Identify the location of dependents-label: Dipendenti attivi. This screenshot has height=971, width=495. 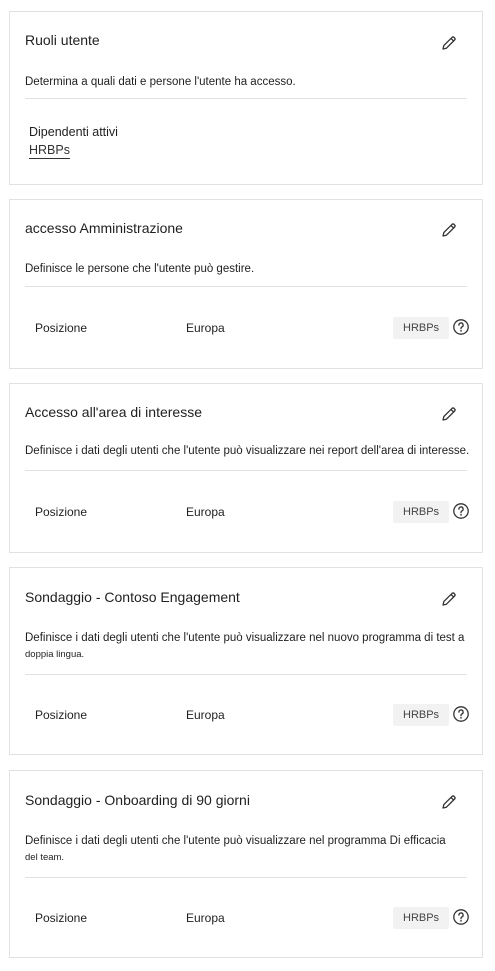
(73, 132).